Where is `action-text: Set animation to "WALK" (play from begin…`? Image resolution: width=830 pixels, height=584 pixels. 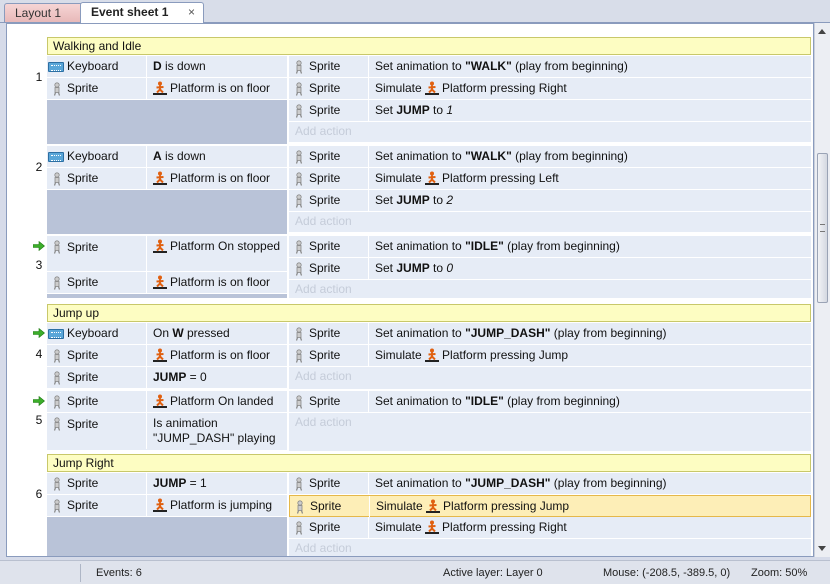
action-text: Set animation to "WALK" (play from begin… is located at coordinates (501, 66).